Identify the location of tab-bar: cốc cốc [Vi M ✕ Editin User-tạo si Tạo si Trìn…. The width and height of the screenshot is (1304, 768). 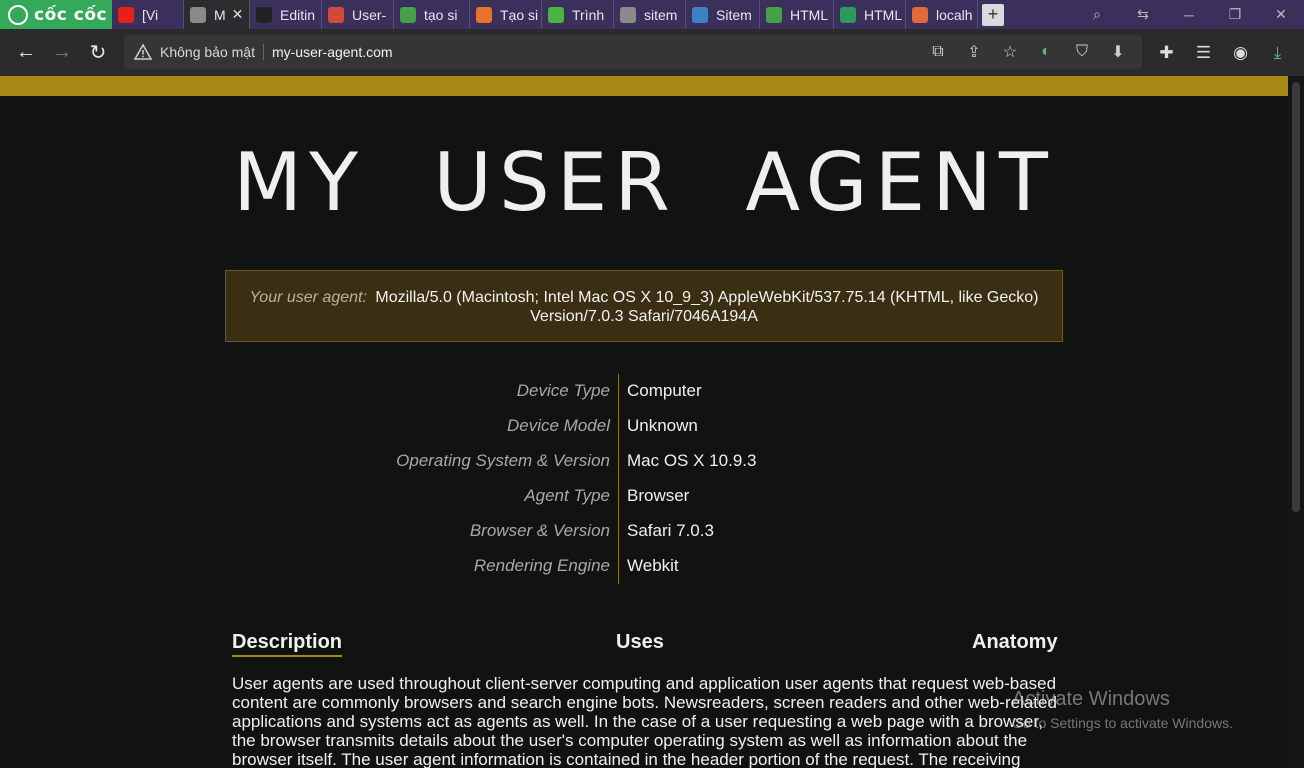
(652, 14).